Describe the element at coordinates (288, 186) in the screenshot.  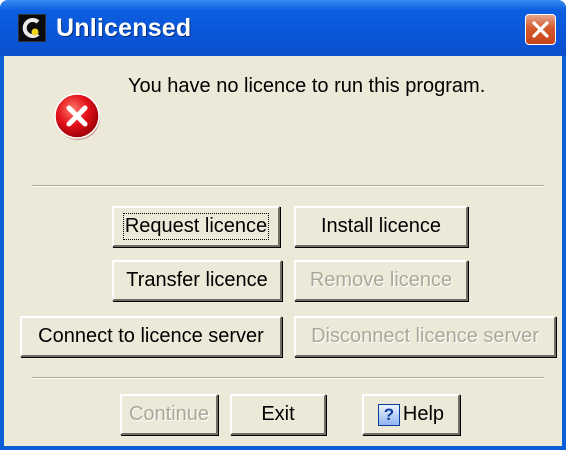
I see `separator-top` at that location.